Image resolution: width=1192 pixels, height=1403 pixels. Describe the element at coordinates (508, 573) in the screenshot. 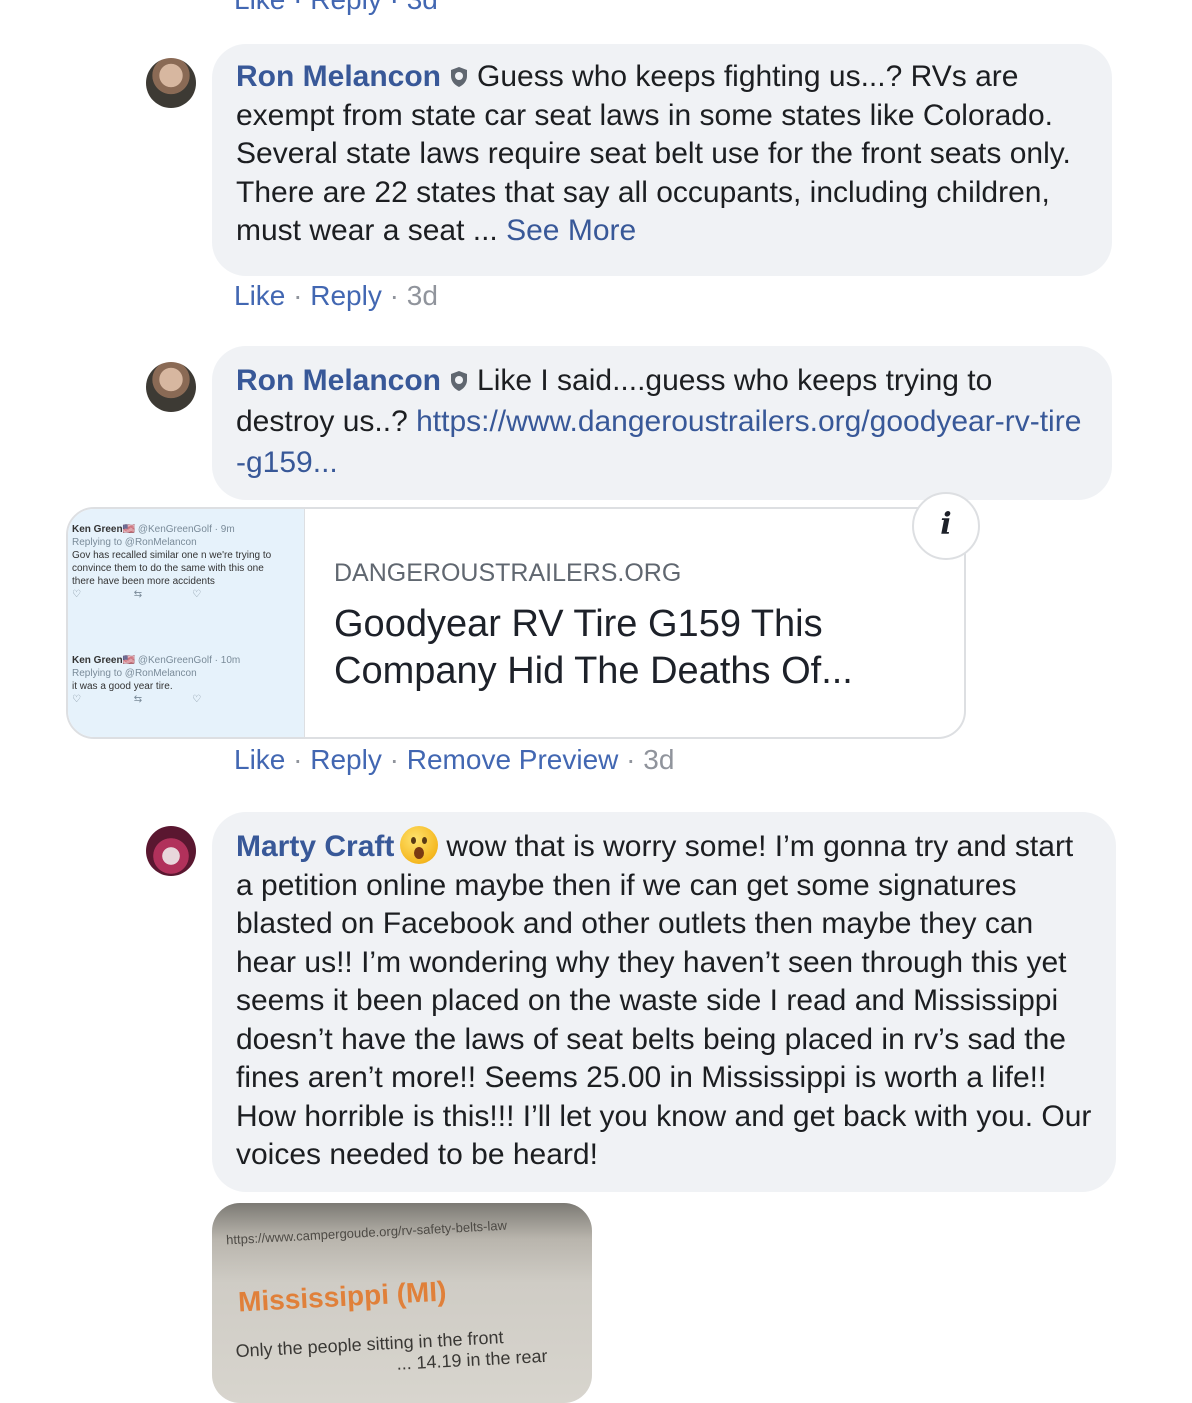

I see `preview-domain: DANGEROUSTRAILERS.ORG` at that location.